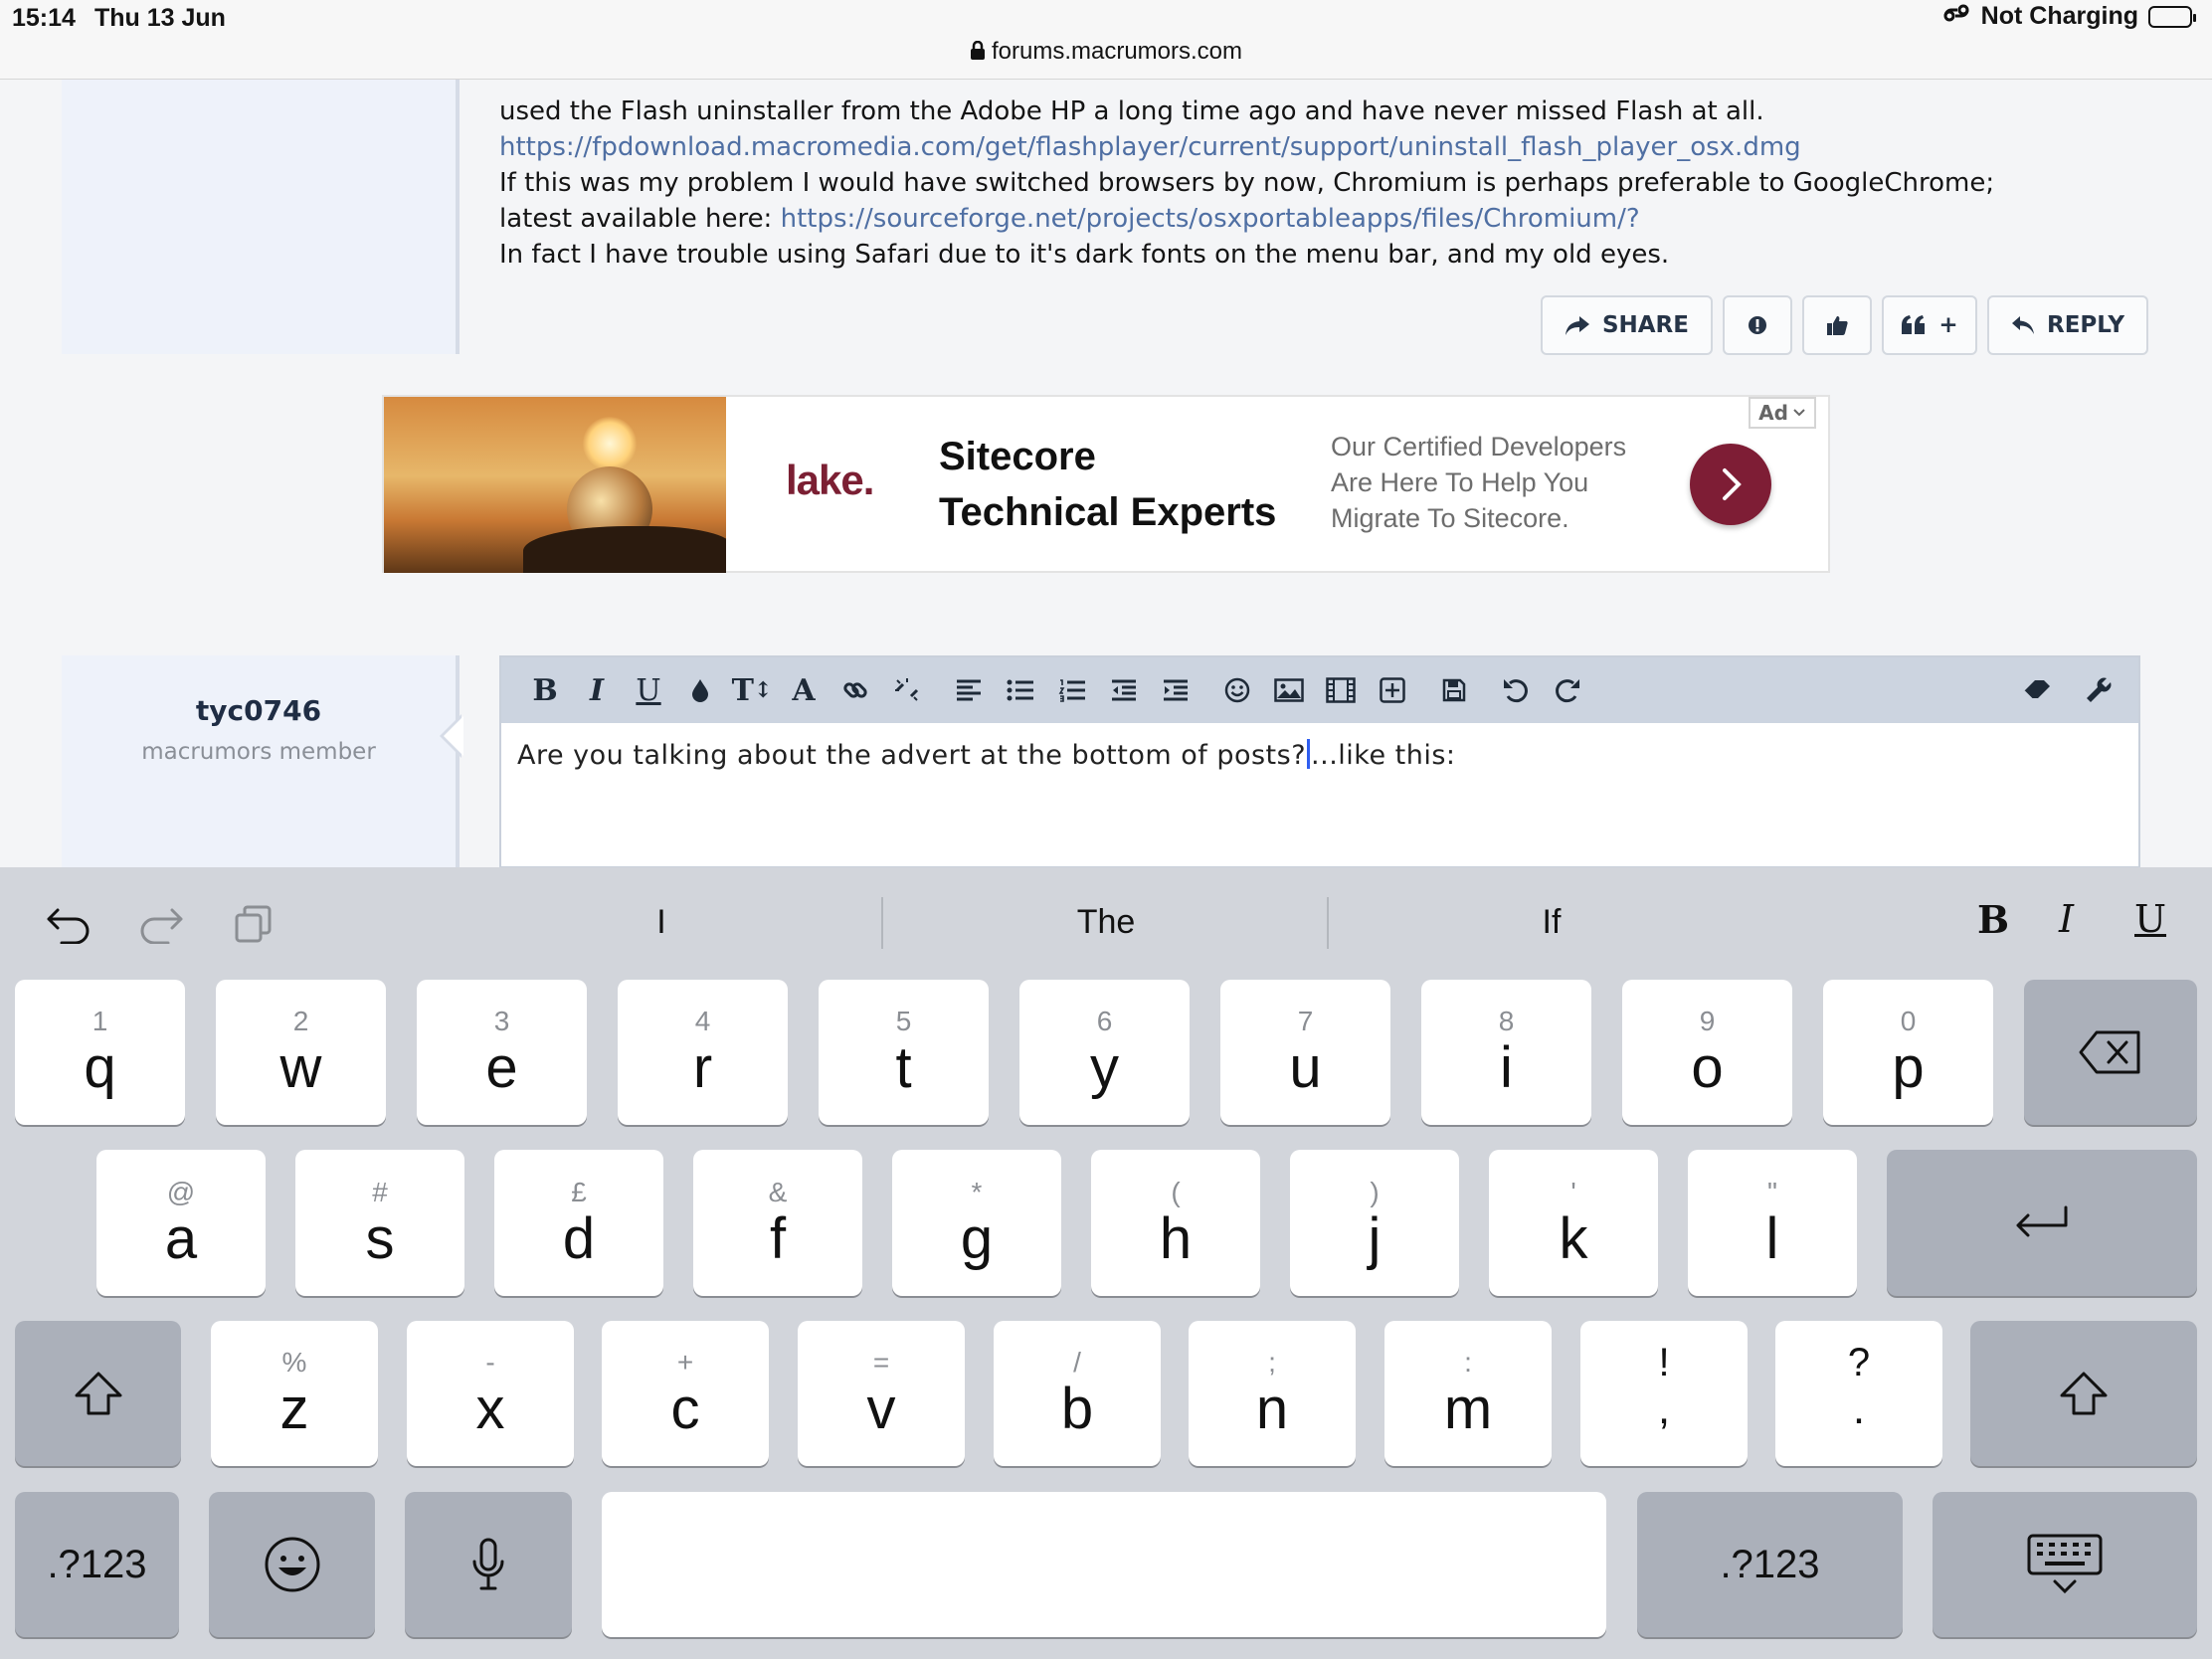 The height and width of the screenshot is (1659, 2212). What do you see at coordinates (881, 1393) in the screenshot?
I see `key-v: = v` at bounding box center [881, 1393].